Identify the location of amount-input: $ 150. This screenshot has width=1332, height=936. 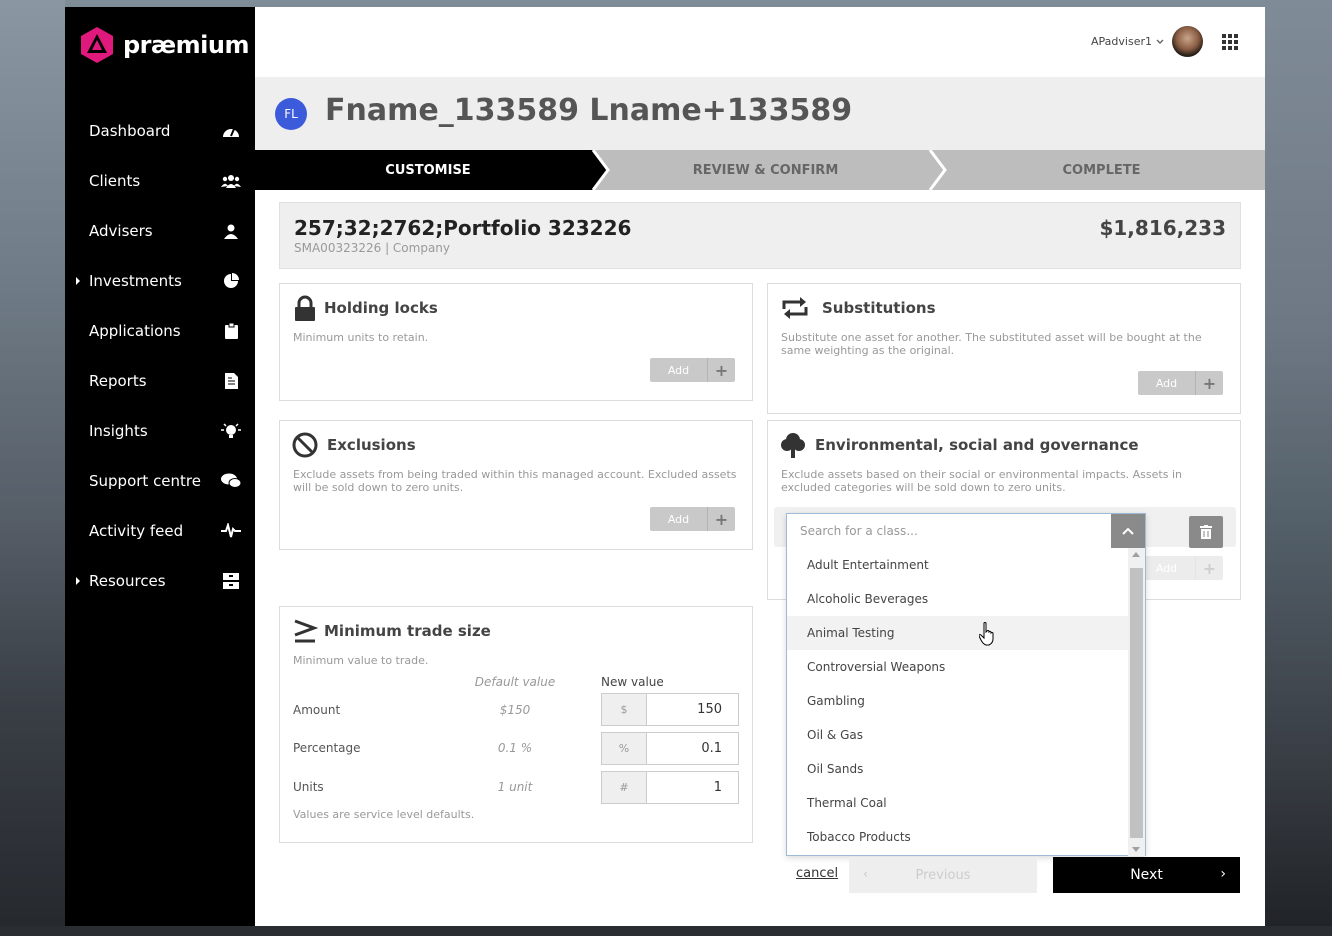
(670, 709).